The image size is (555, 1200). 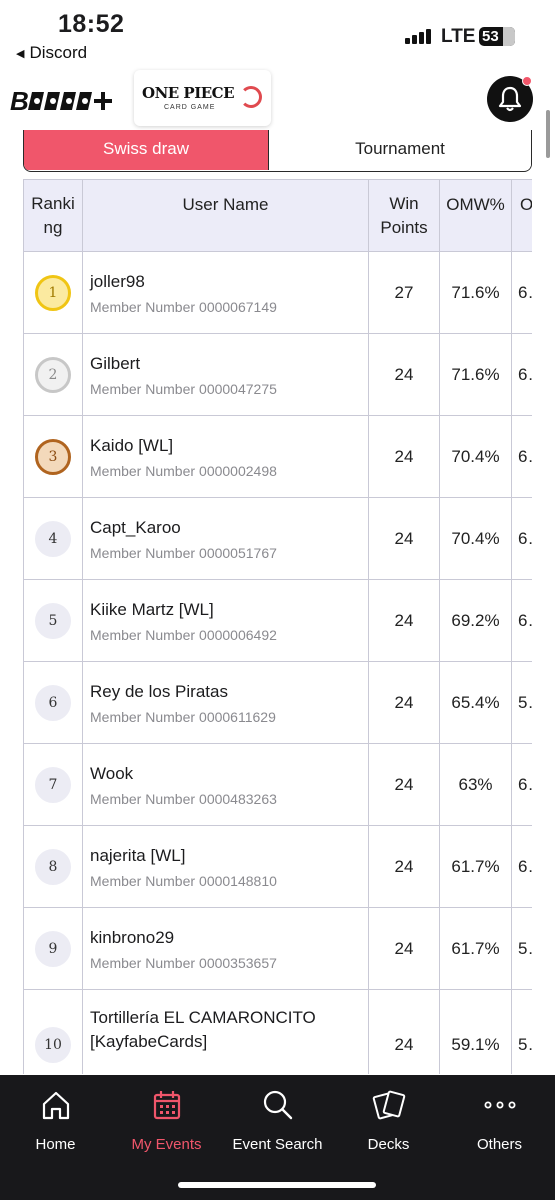 What do you see at coordinates (229, 963) in the screenshot?
I see `member-number: Member Number 0000353657` at bounding box center [229, 963].